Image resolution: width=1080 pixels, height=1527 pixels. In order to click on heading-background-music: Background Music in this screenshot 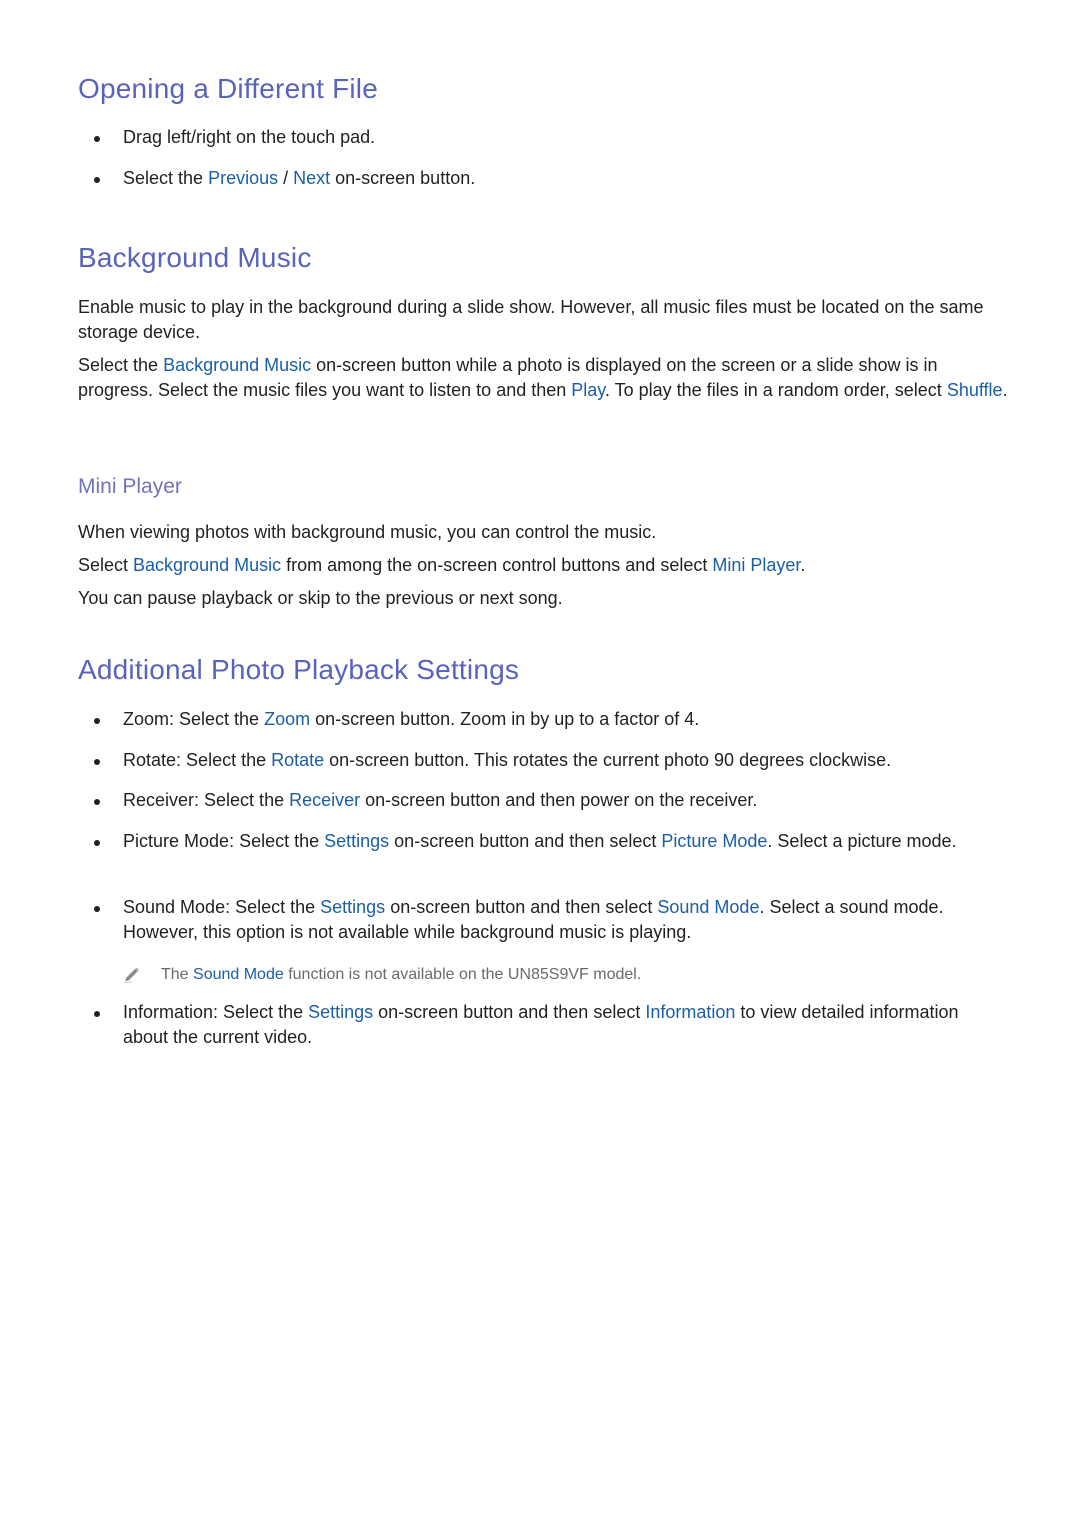, I will do `click(195, 257)`.